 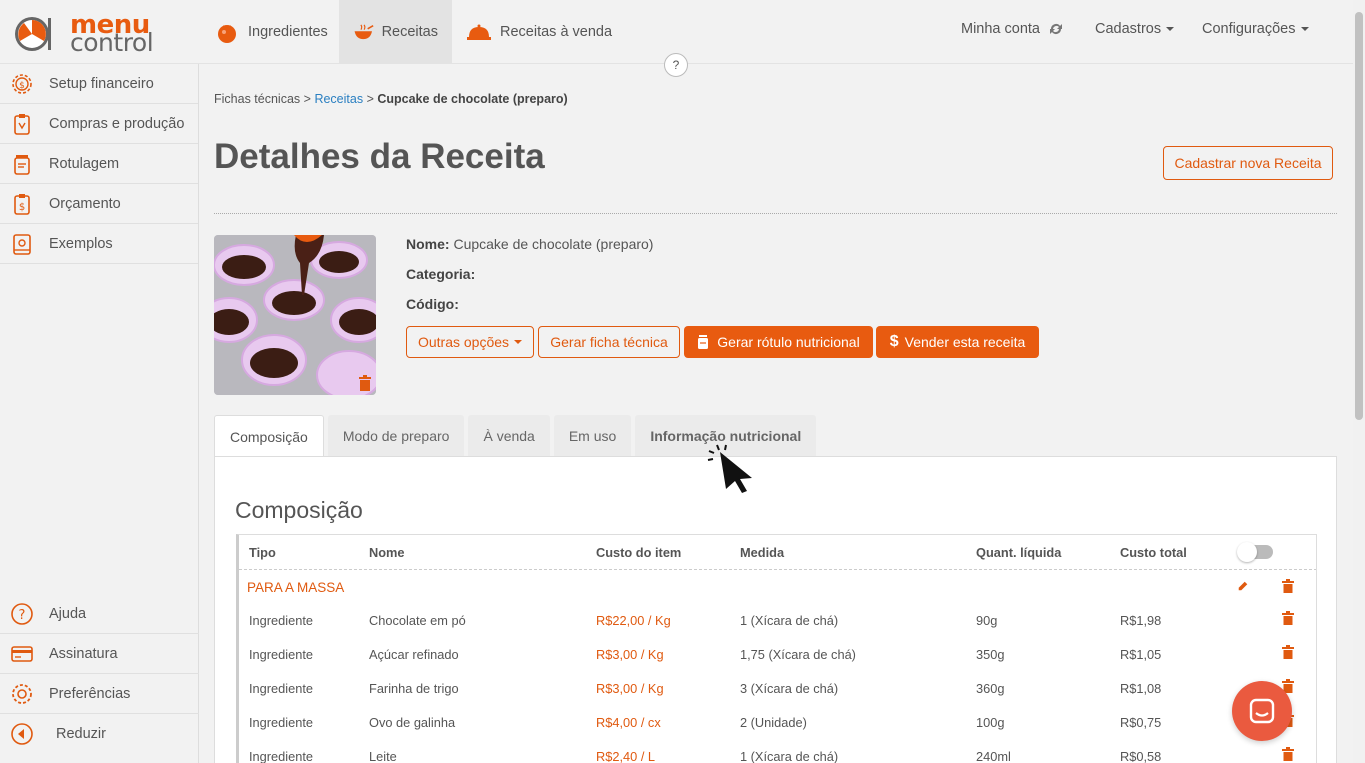 I want to click on recipe-code-field: Código:, so click(x=432, y=304).